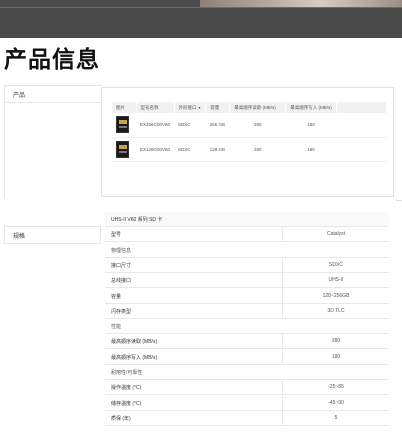  What do you see at coordinates (311, 107) in the screenshot?
I see `col-header-write: 最高顺序写入 (MB/s)` at bounding box center [311, 107].